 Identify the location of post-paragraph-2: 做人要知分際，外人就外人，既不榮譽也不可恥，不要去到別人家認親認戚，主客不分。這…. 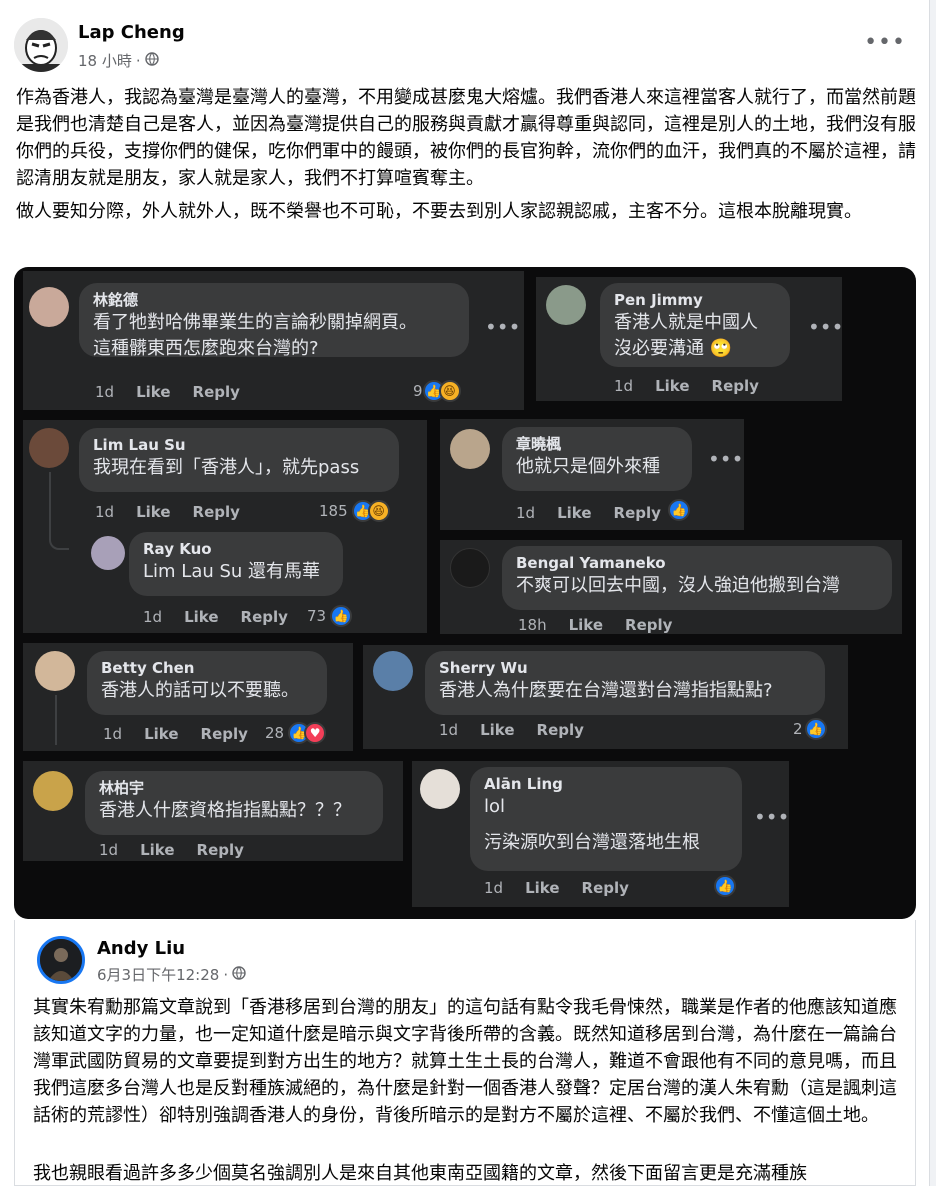
(439, 211).